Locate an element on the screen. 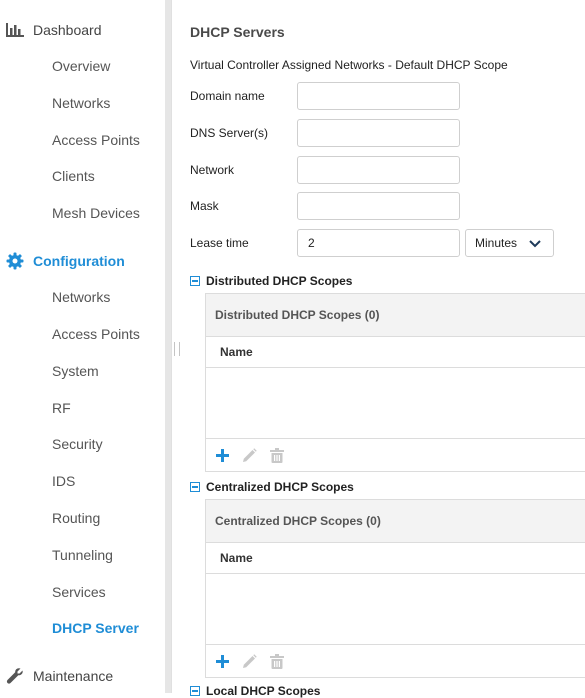  panel-title: Distributed DHCP Scopes (0) is located at coordinates (395, 315).